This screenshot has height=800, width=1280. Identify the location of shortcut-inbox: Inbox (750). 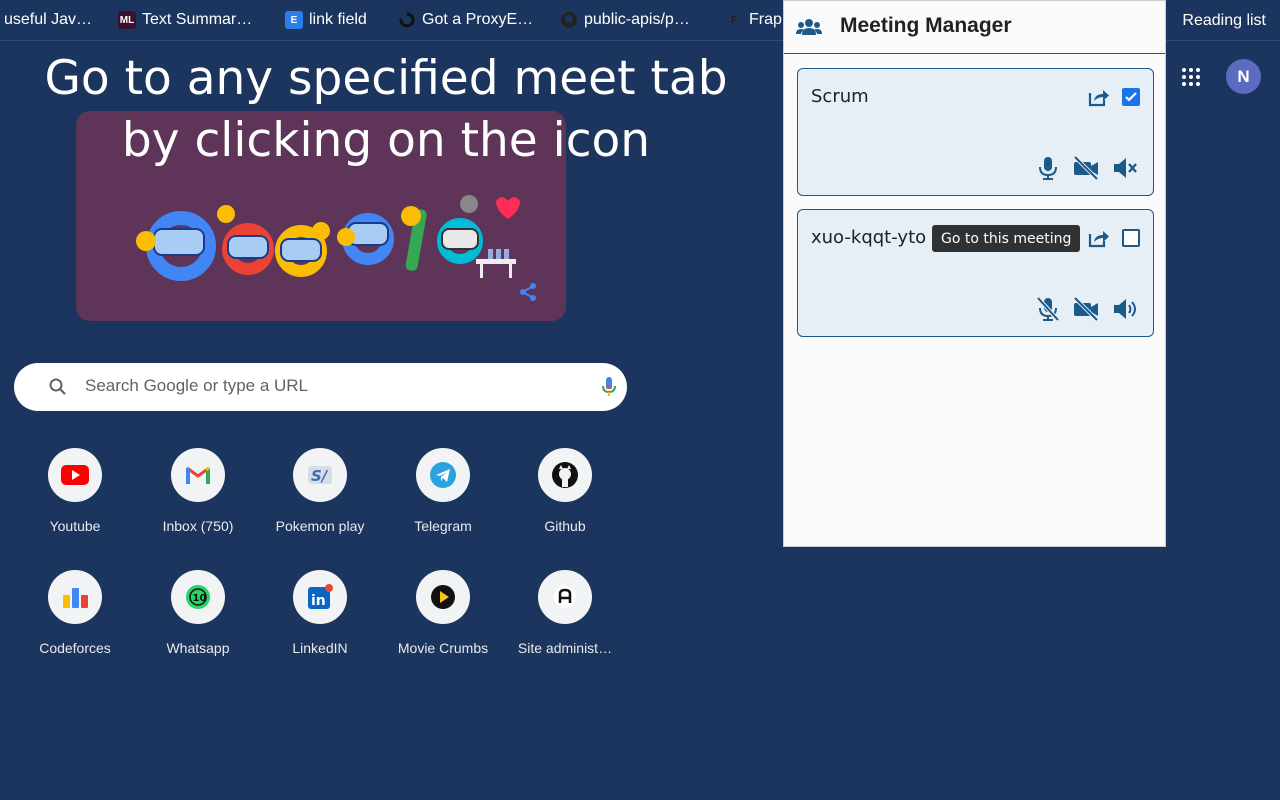
(198, 503).